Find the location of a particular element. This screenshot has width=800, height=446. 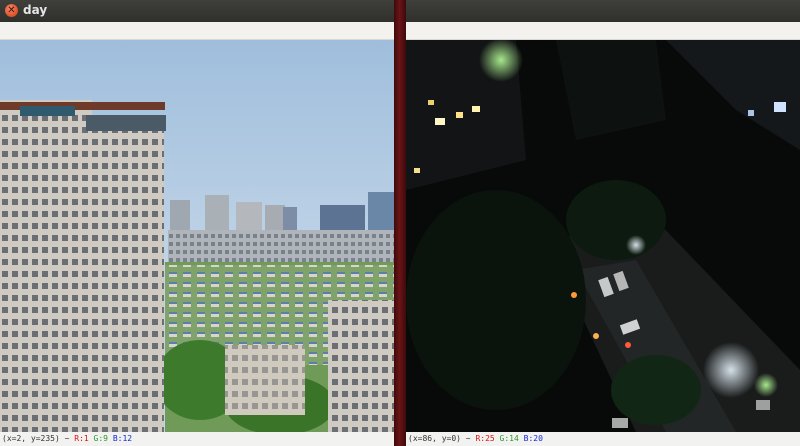

status-g-value: G:14 is located at coordinates (509, 438).